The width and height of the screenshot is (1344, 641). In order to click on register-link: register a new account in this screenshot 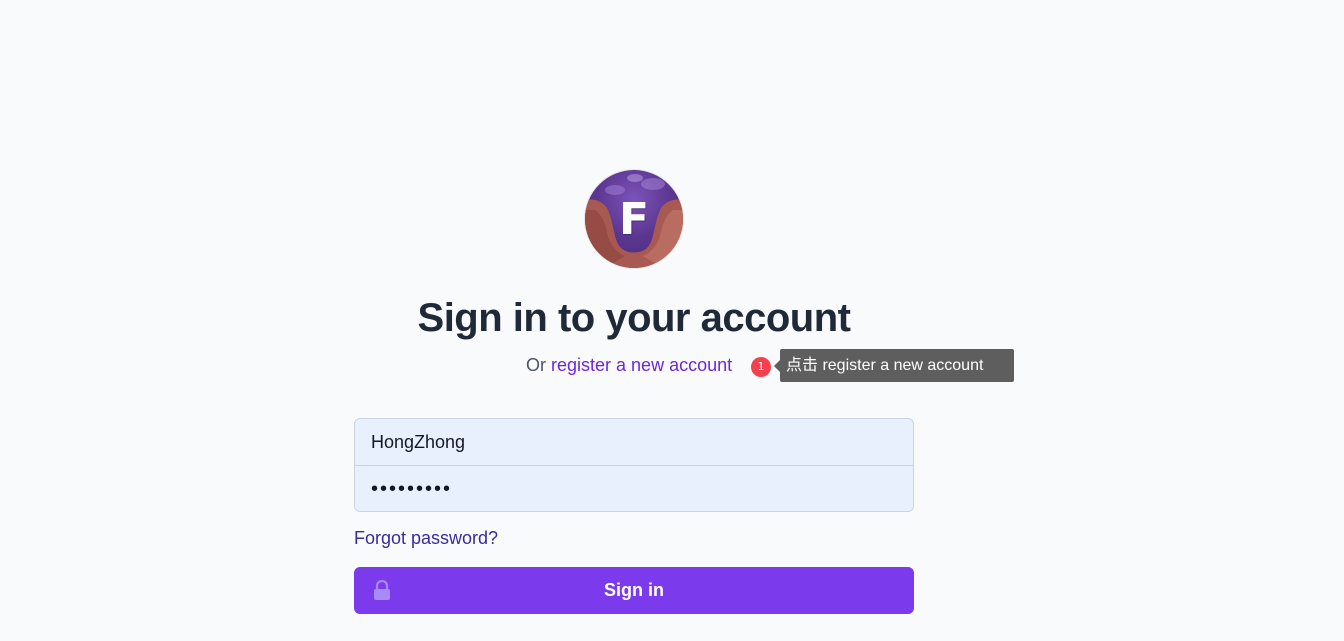, I will do `click(641, 365)`.